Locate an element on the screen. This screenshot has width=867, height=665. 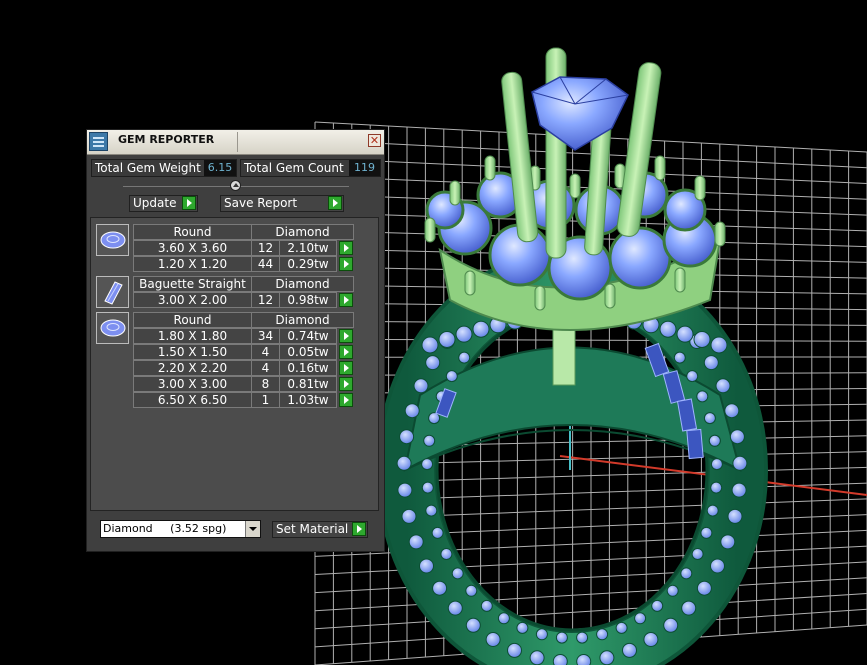
gem-weight-cell: 0.16tw is located at coordinates (308, 368).